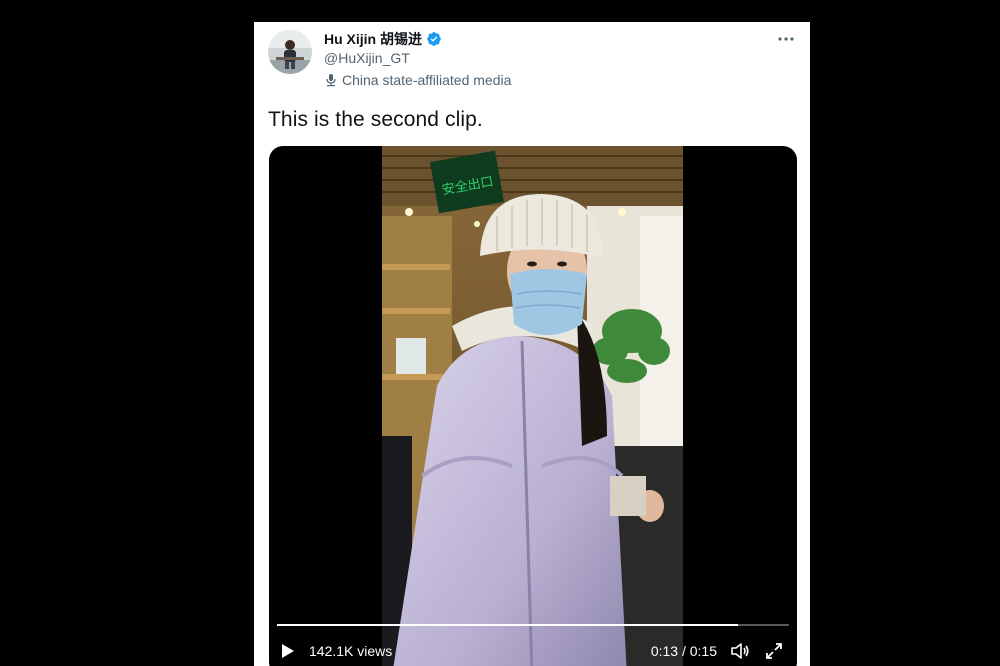 The width and height of the screenshot is (1000, 666). I want to click on more-options-icon, so click(786, 39).